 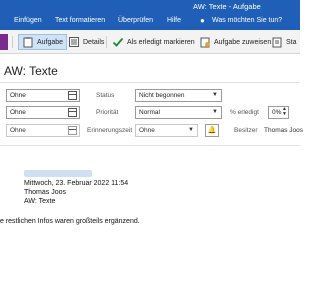 What do you see at coordinates (94, 42) in the screenshot?
I see `details-label: Details` at bounding box center [94, 42].